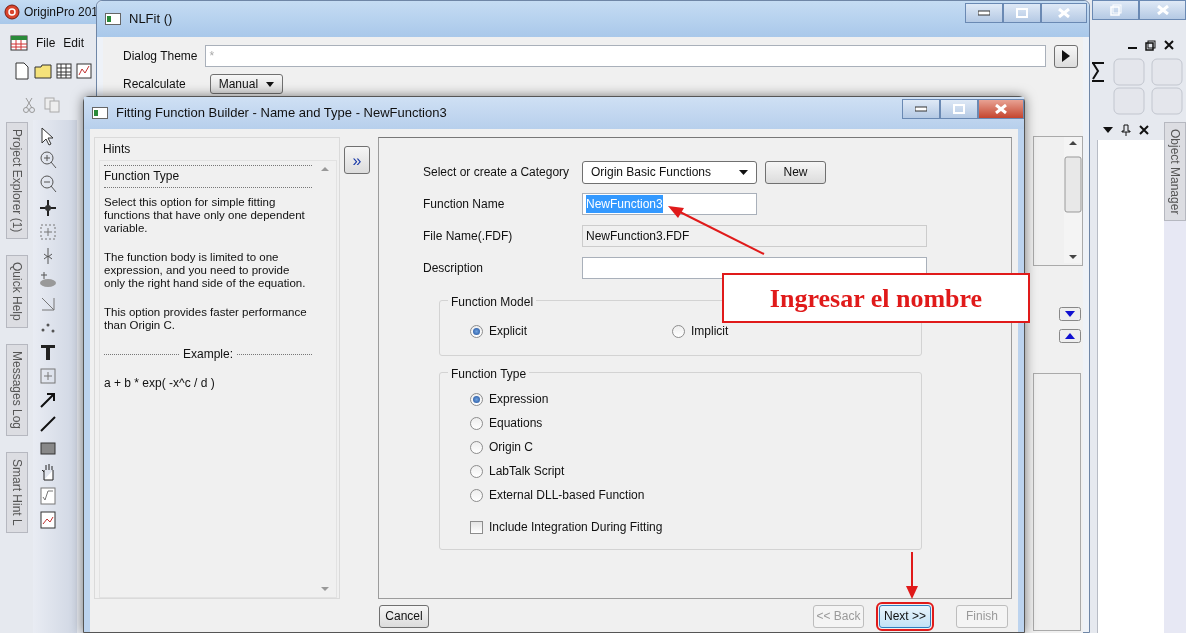 The image size is (1186, 633). Describe the element at coordinates (117, 149) in the screenshot. I see `panel-title: Hints` at that location.